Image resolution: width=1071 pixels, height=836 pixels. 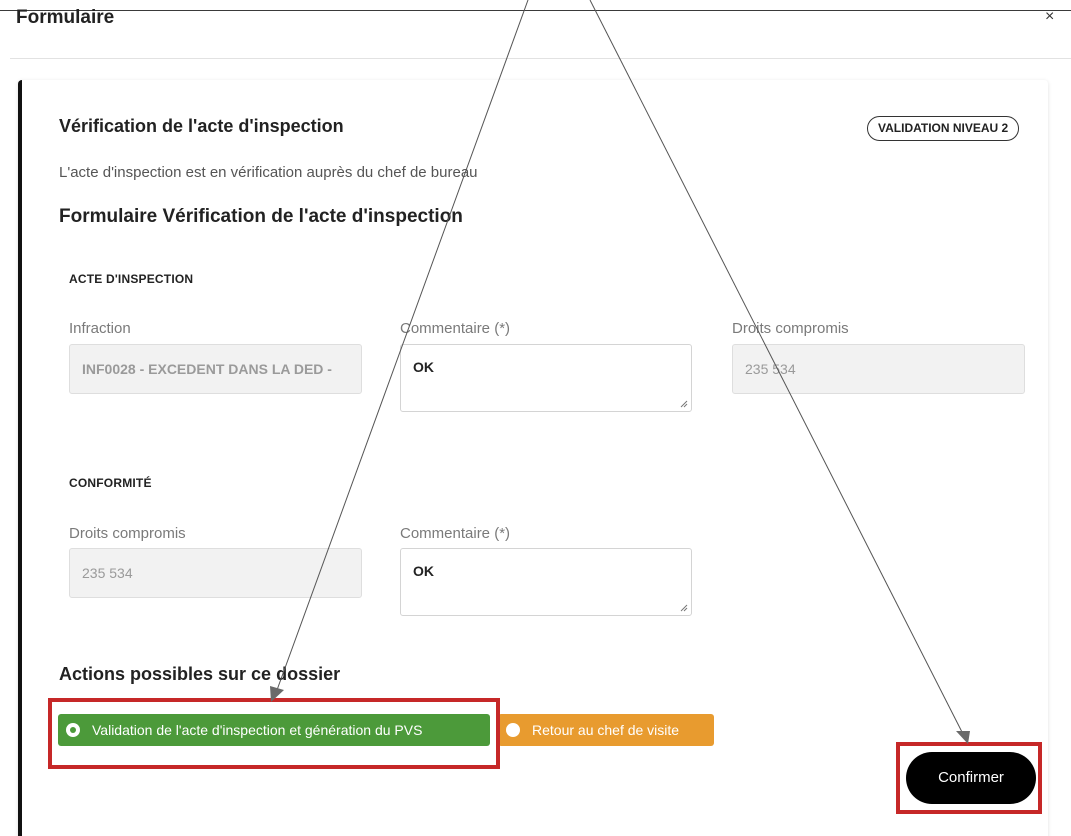 I want to click on acte-comment-label: Commentaire (*), so click(x=455, y=328).